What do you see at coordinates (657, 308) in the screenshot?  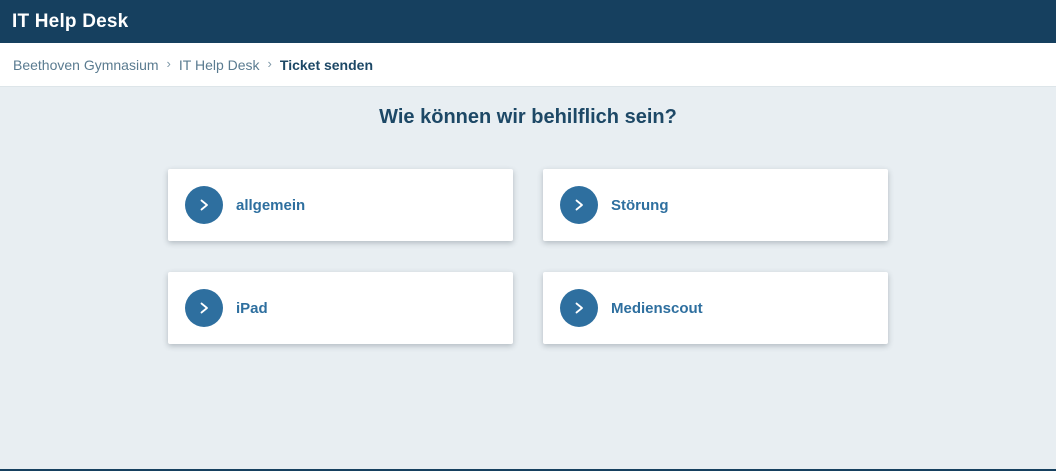 I see `category-label: Medienscout` at bounding box center [657, 308].